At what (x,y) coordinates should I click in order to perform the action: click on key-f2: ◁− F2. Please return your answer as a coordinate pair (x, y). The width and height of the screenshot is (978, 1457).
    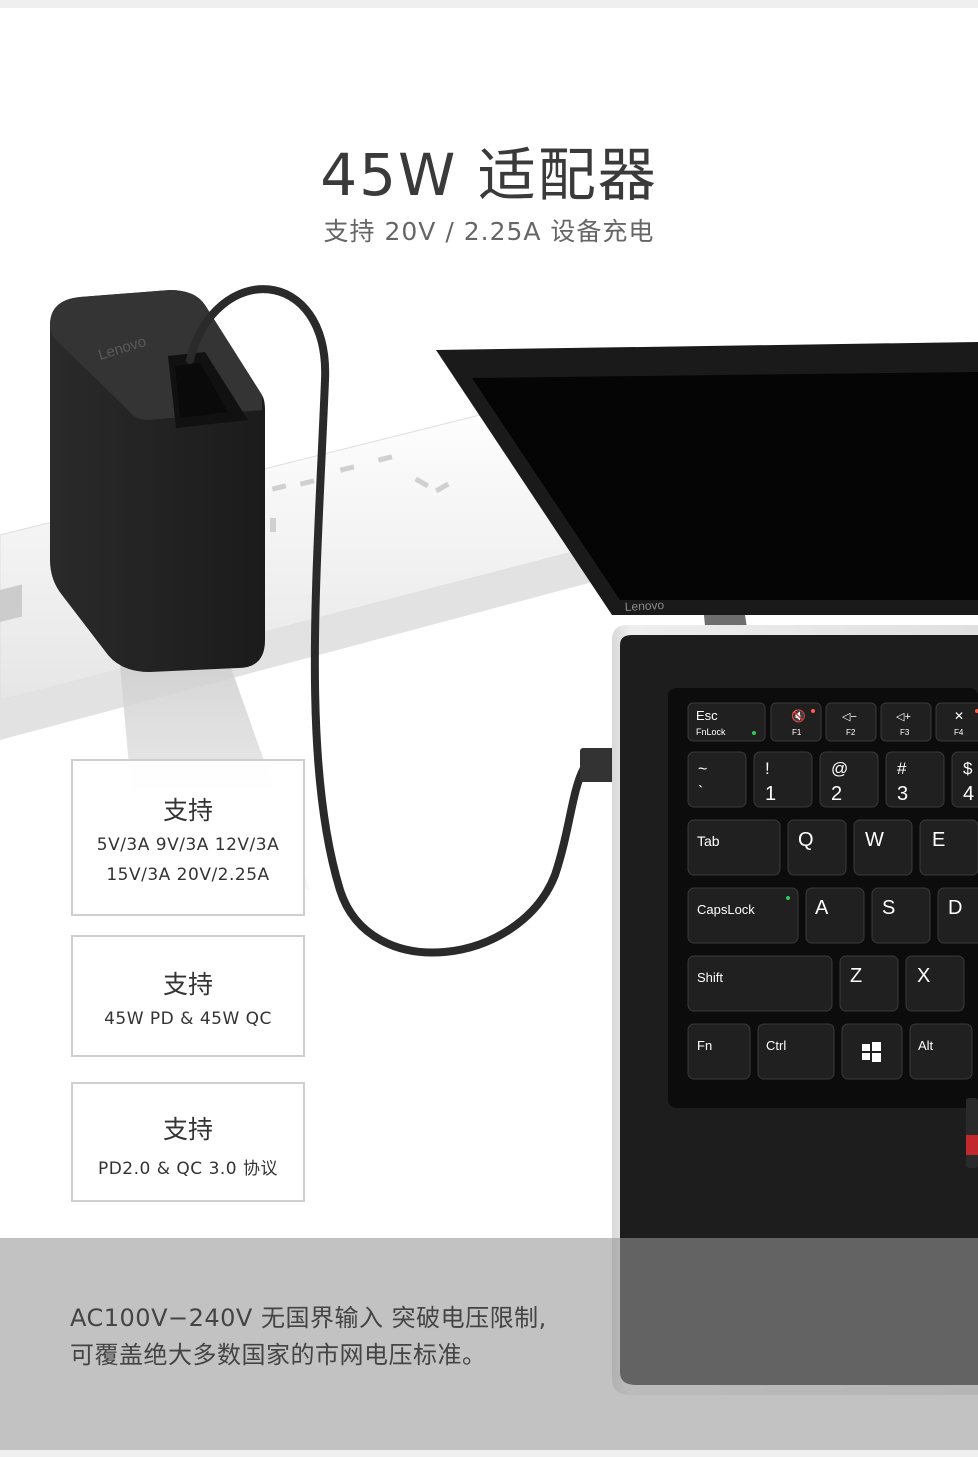
    Looking at the image, I should click on (851, 722).